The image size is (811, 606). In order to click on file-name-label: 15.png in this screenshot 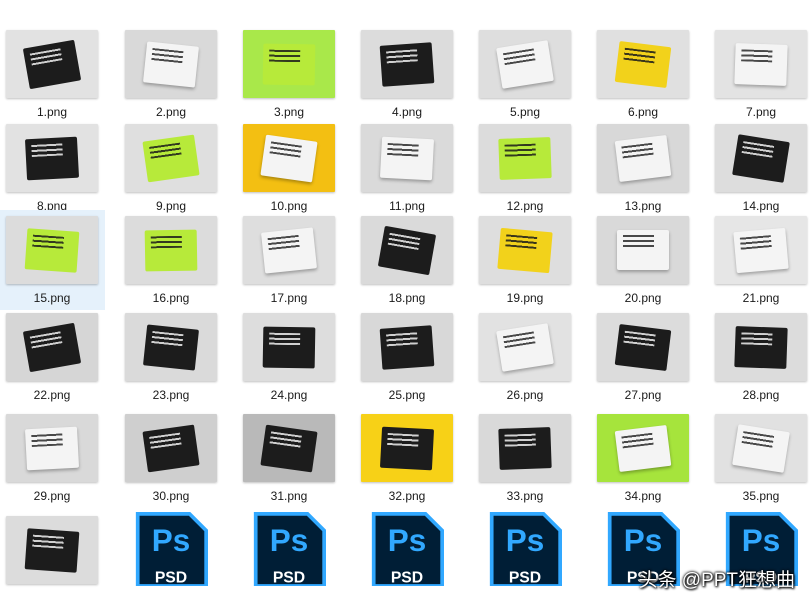, I will do `click(52, 298)`.